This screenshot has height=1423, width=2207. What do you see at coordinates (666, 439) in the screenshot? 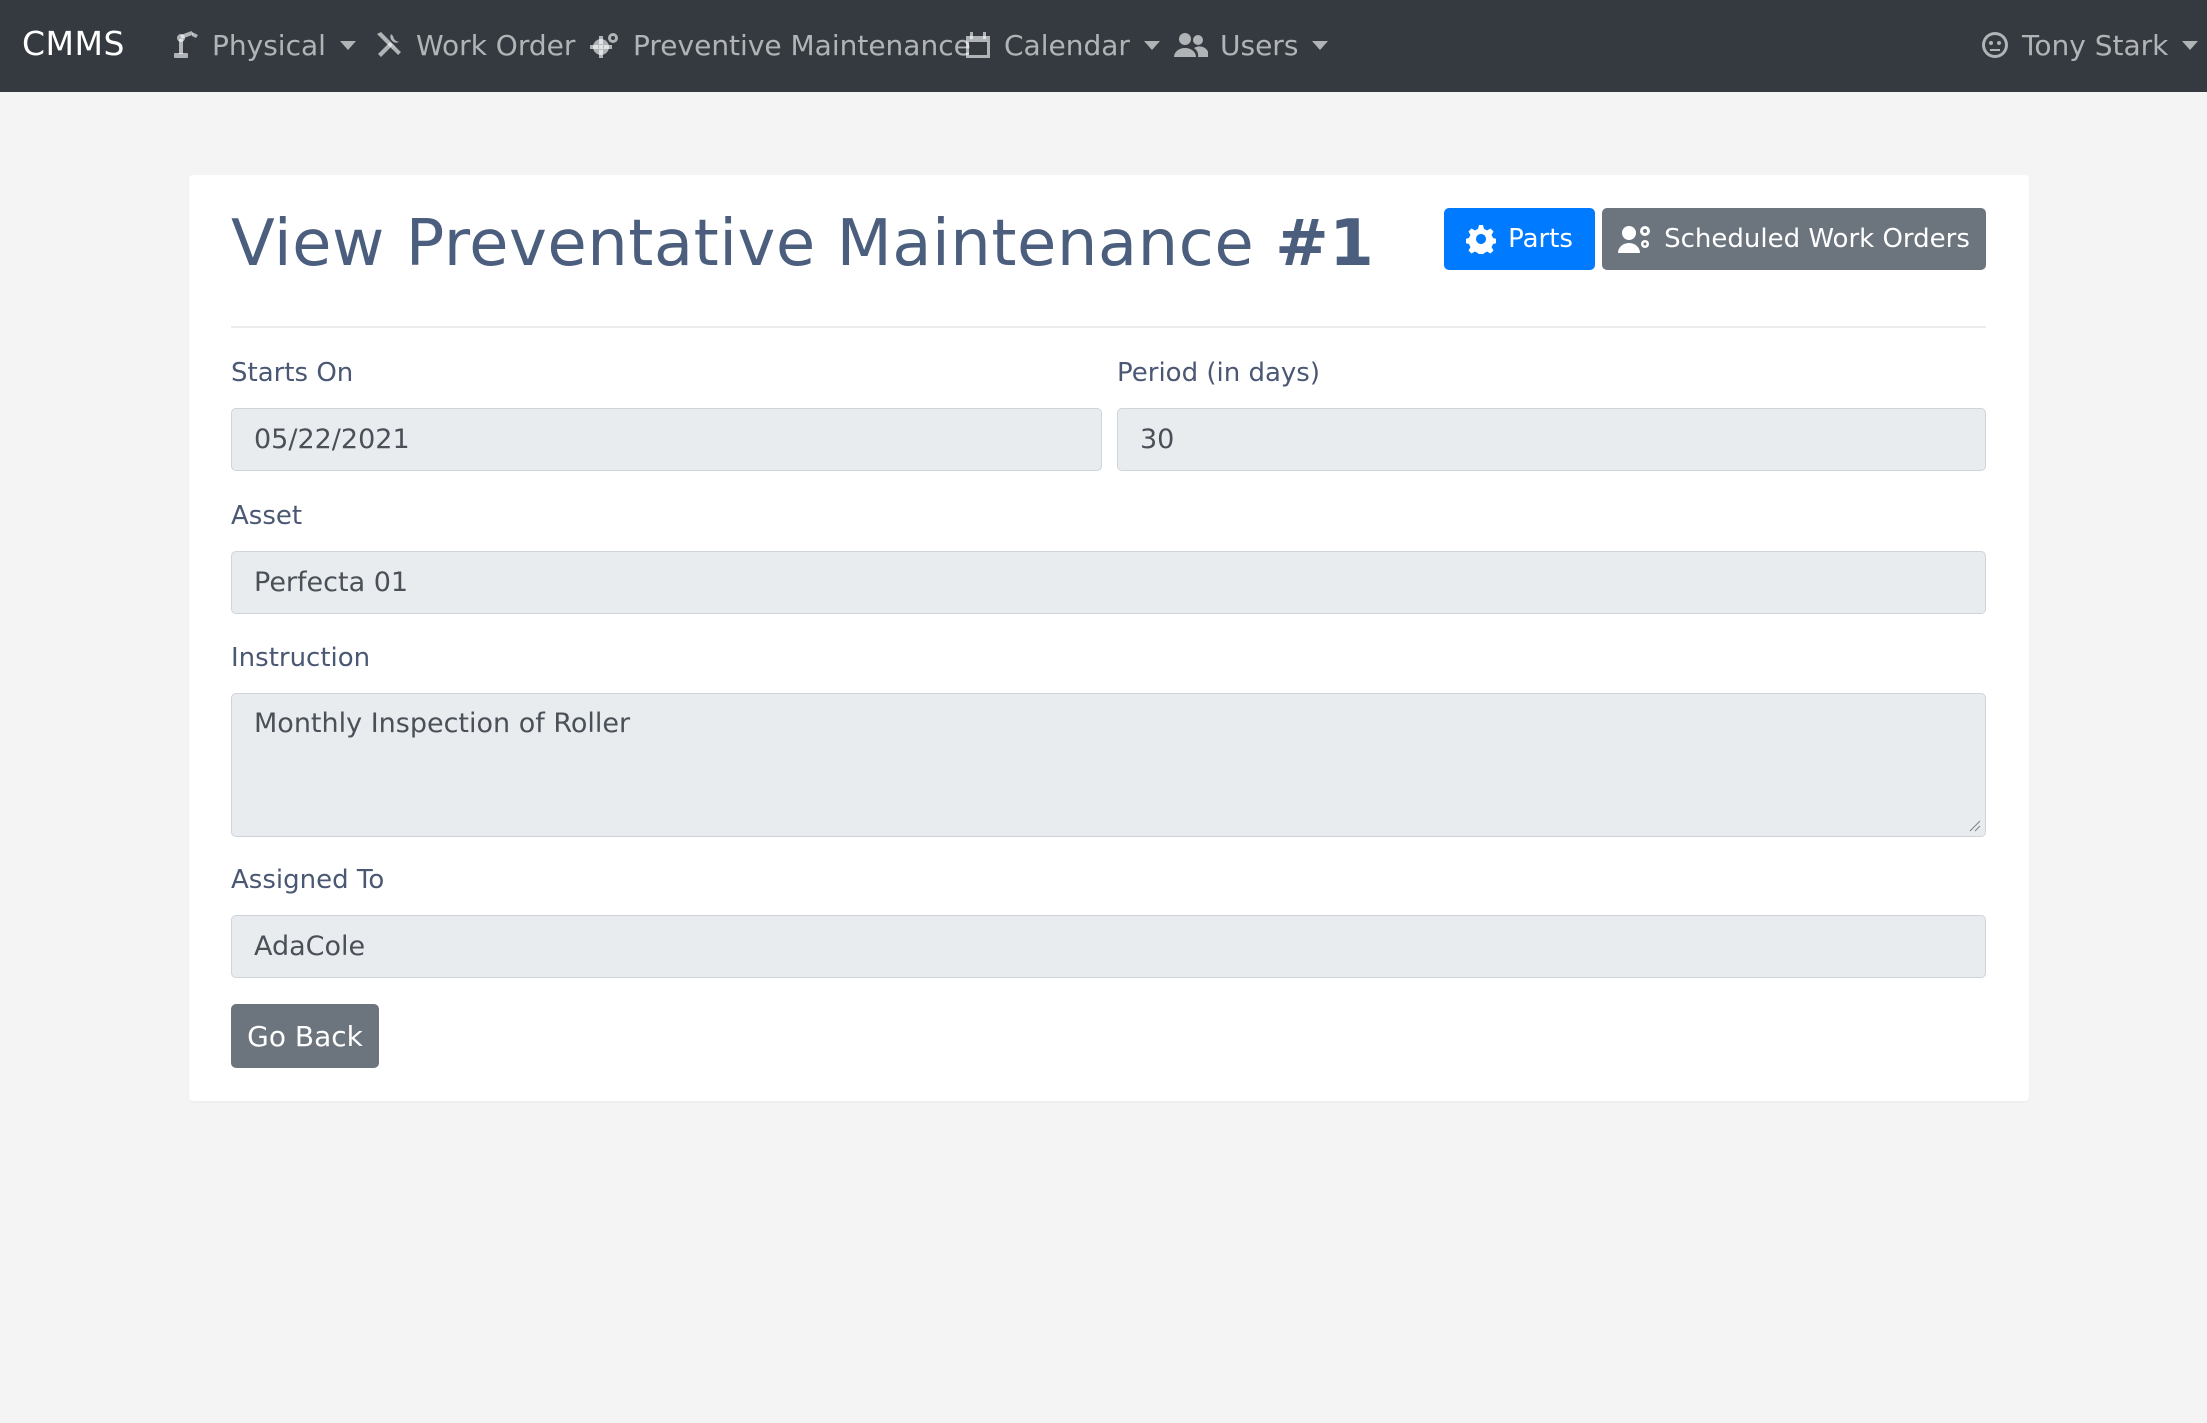
I see `starts-on-field: 05/22/2021` at bounding box center [666, 439].